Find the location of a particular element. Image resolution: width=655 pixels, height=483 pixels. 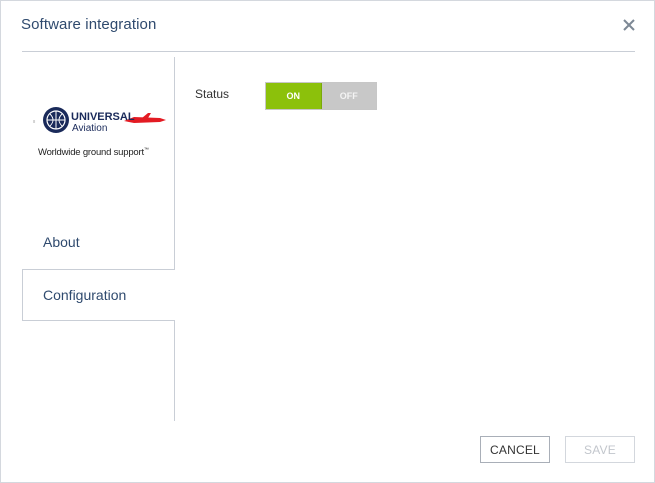

logo-brand-line1: UNIVERSAL is located at coordinates (103, 117).